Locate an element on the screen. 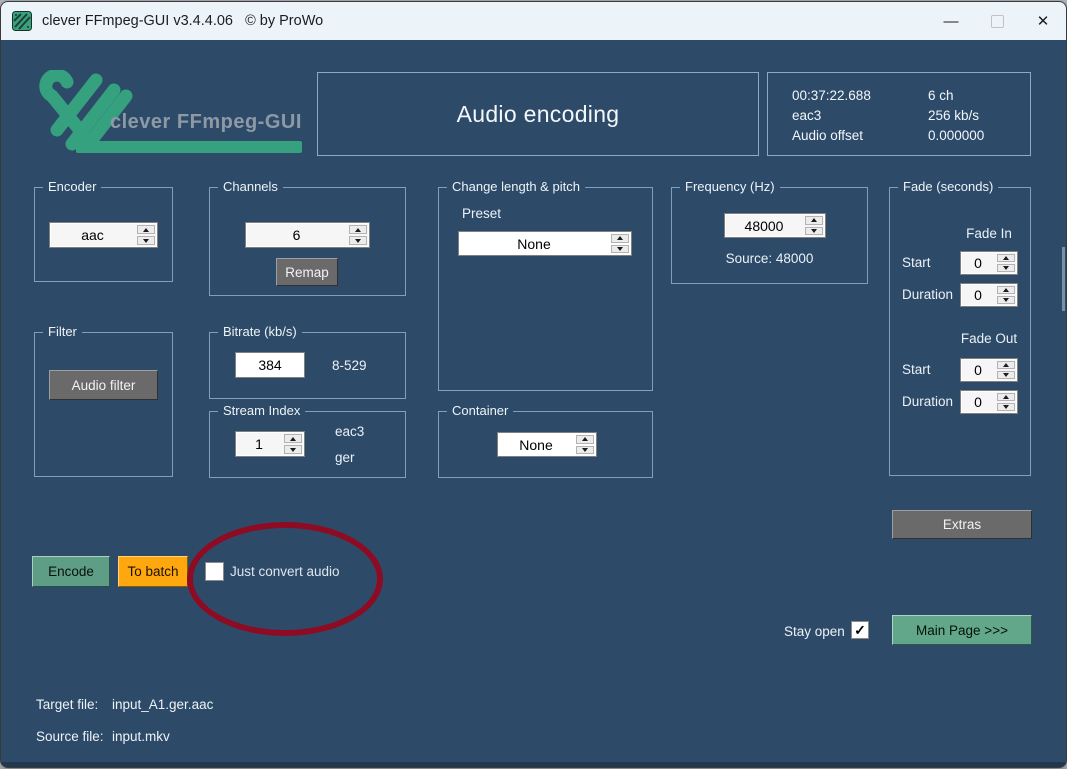 The height and width of the screenshot is (769, 1067). frequency-spinner: 48000 is located at coordinates (775, 225).